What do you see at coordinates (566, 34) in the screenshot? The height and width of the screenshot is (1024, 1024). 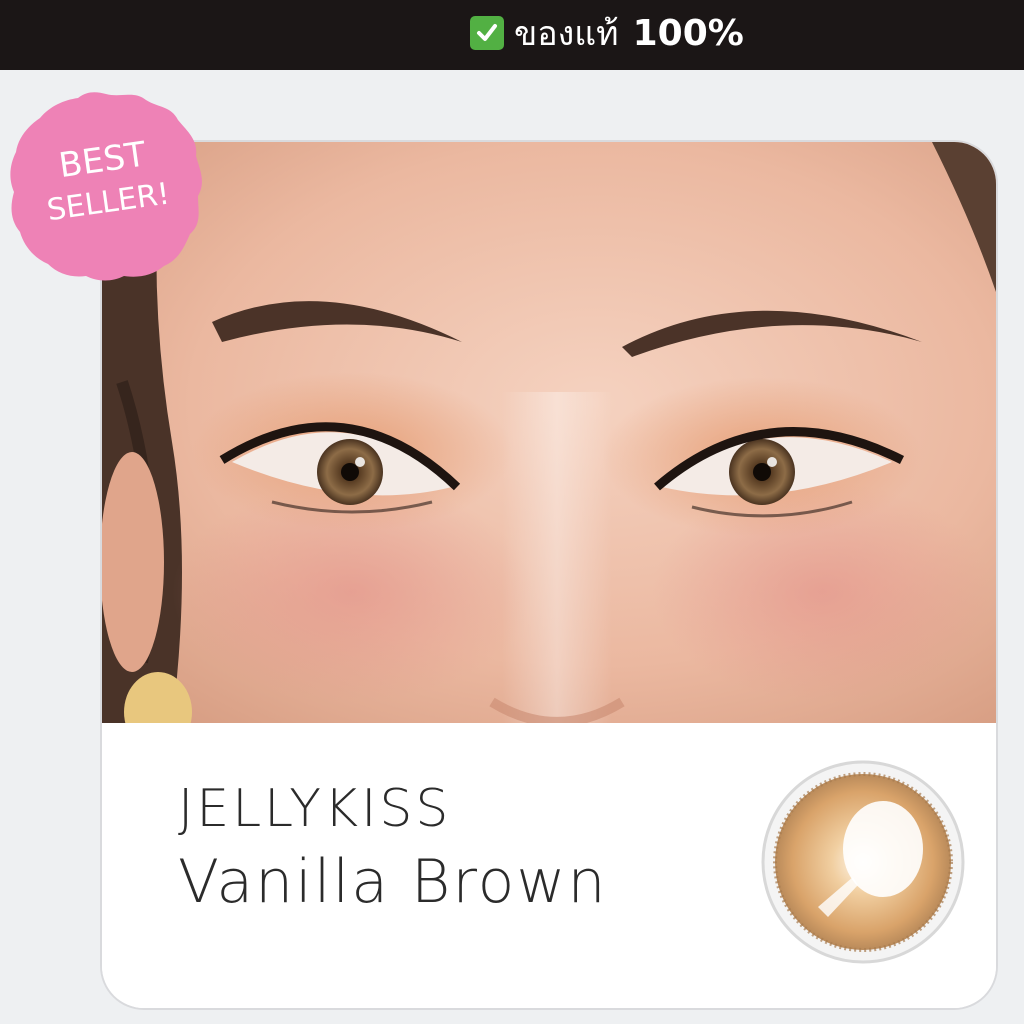 I see `authentic-text: ของแท้` at bounding box center [566, 34].